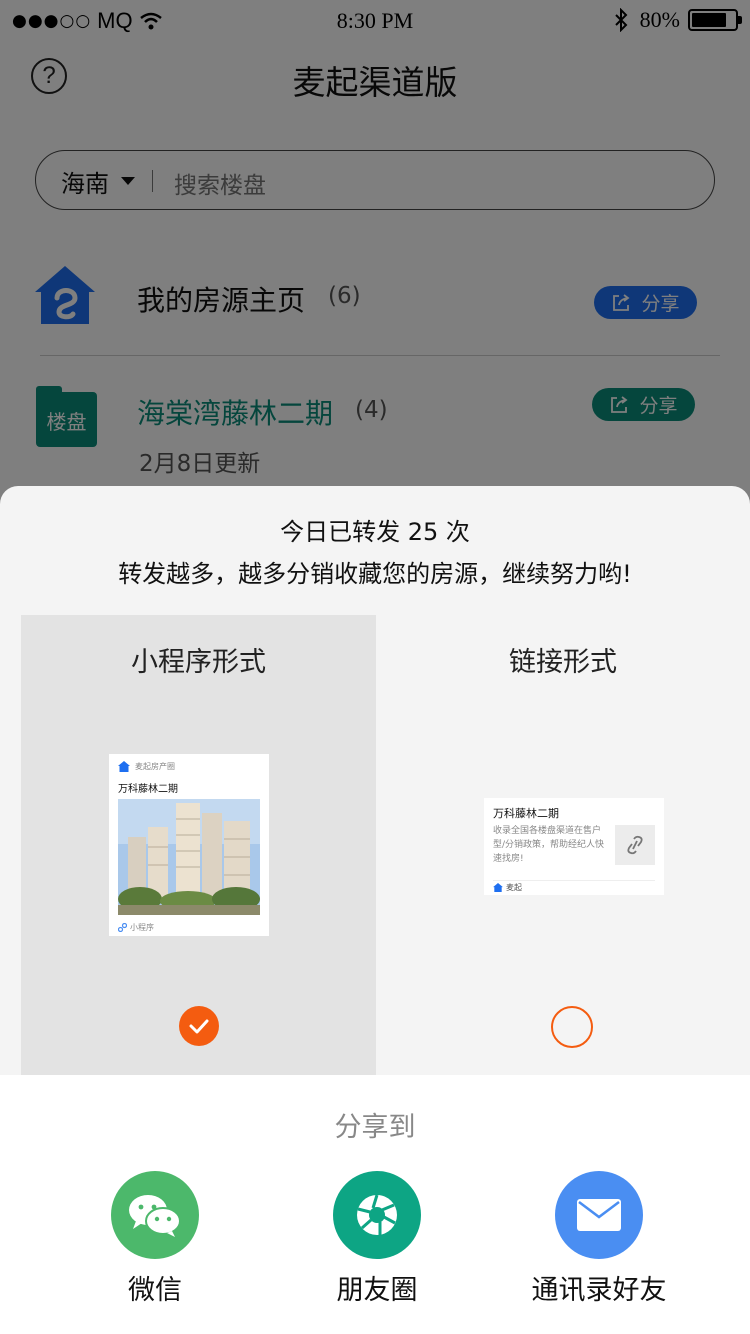 This screenshot has height=1334, width=750. I want to click on preview-brand: 麦起房产圈, so click(155, 766).